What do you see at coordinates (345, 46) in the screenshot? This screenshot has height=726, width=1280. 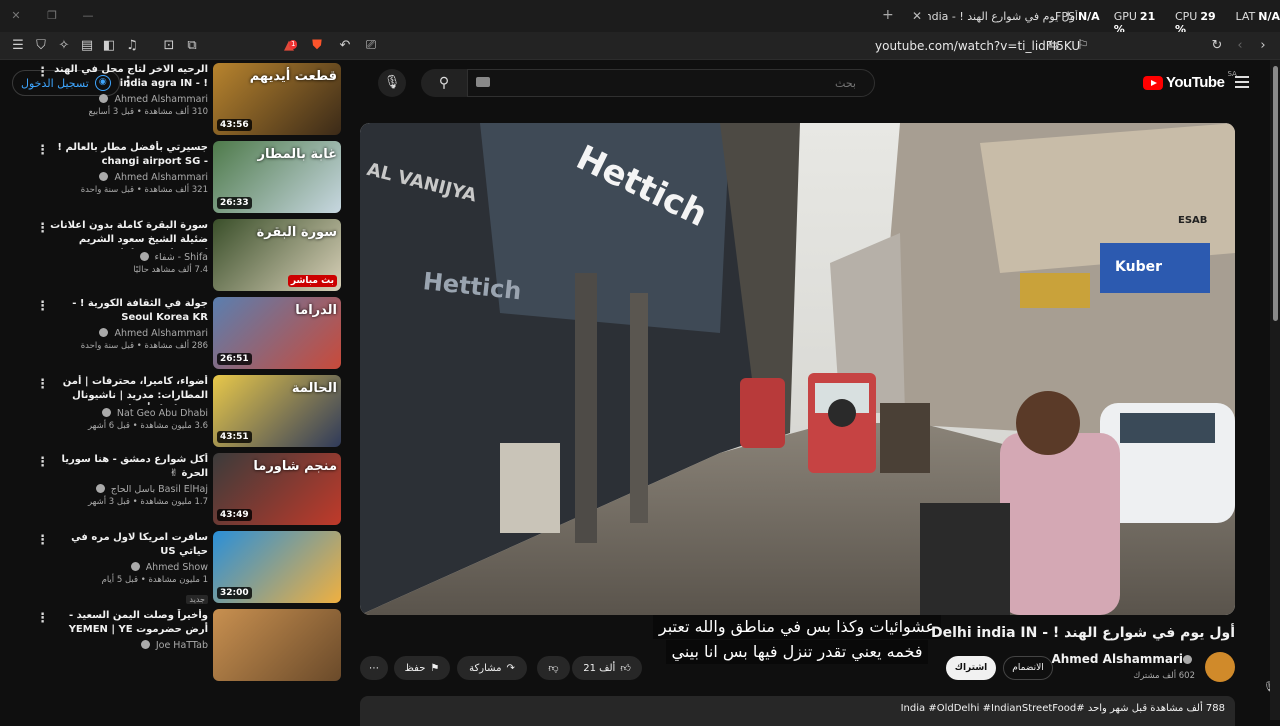 I see `share-icon: ↶` at bounding box center [345, 46].